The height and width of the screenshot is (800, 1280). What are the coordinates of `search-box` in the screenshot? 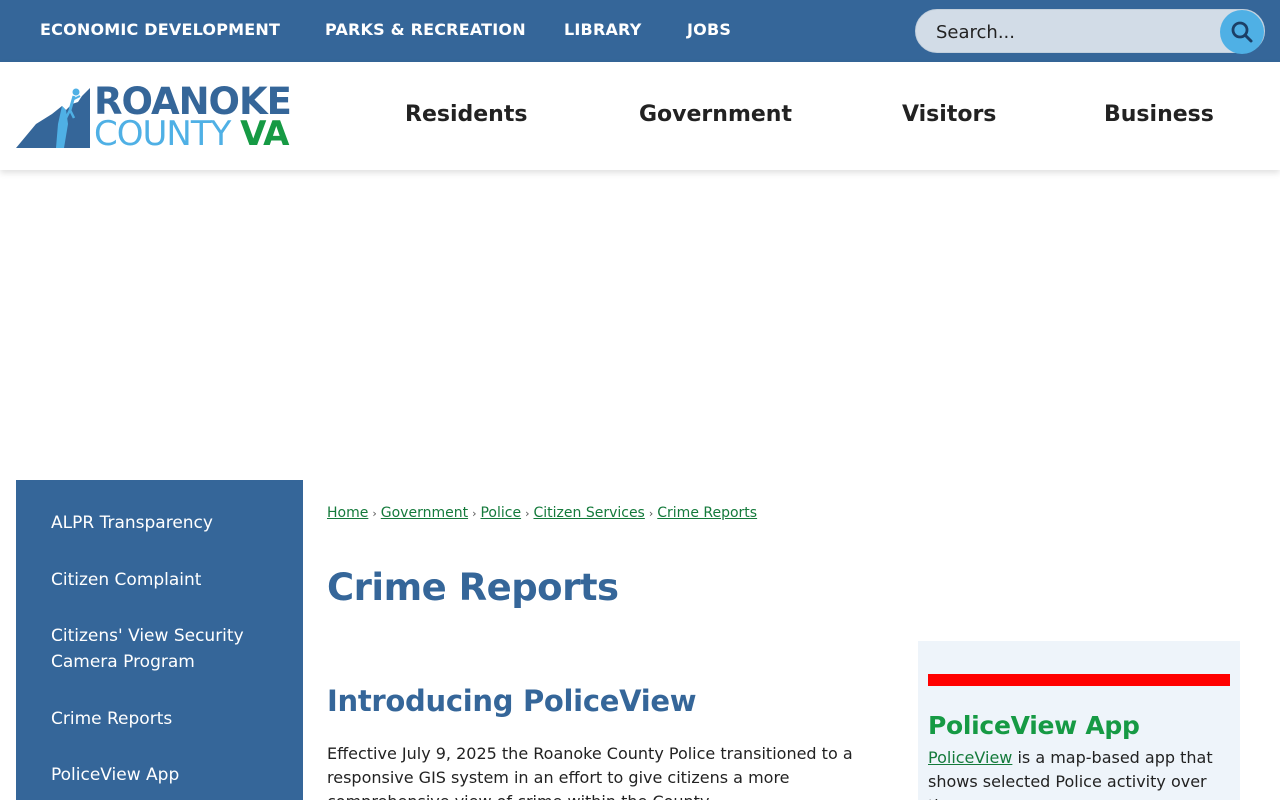 It's located at (1090, 31).